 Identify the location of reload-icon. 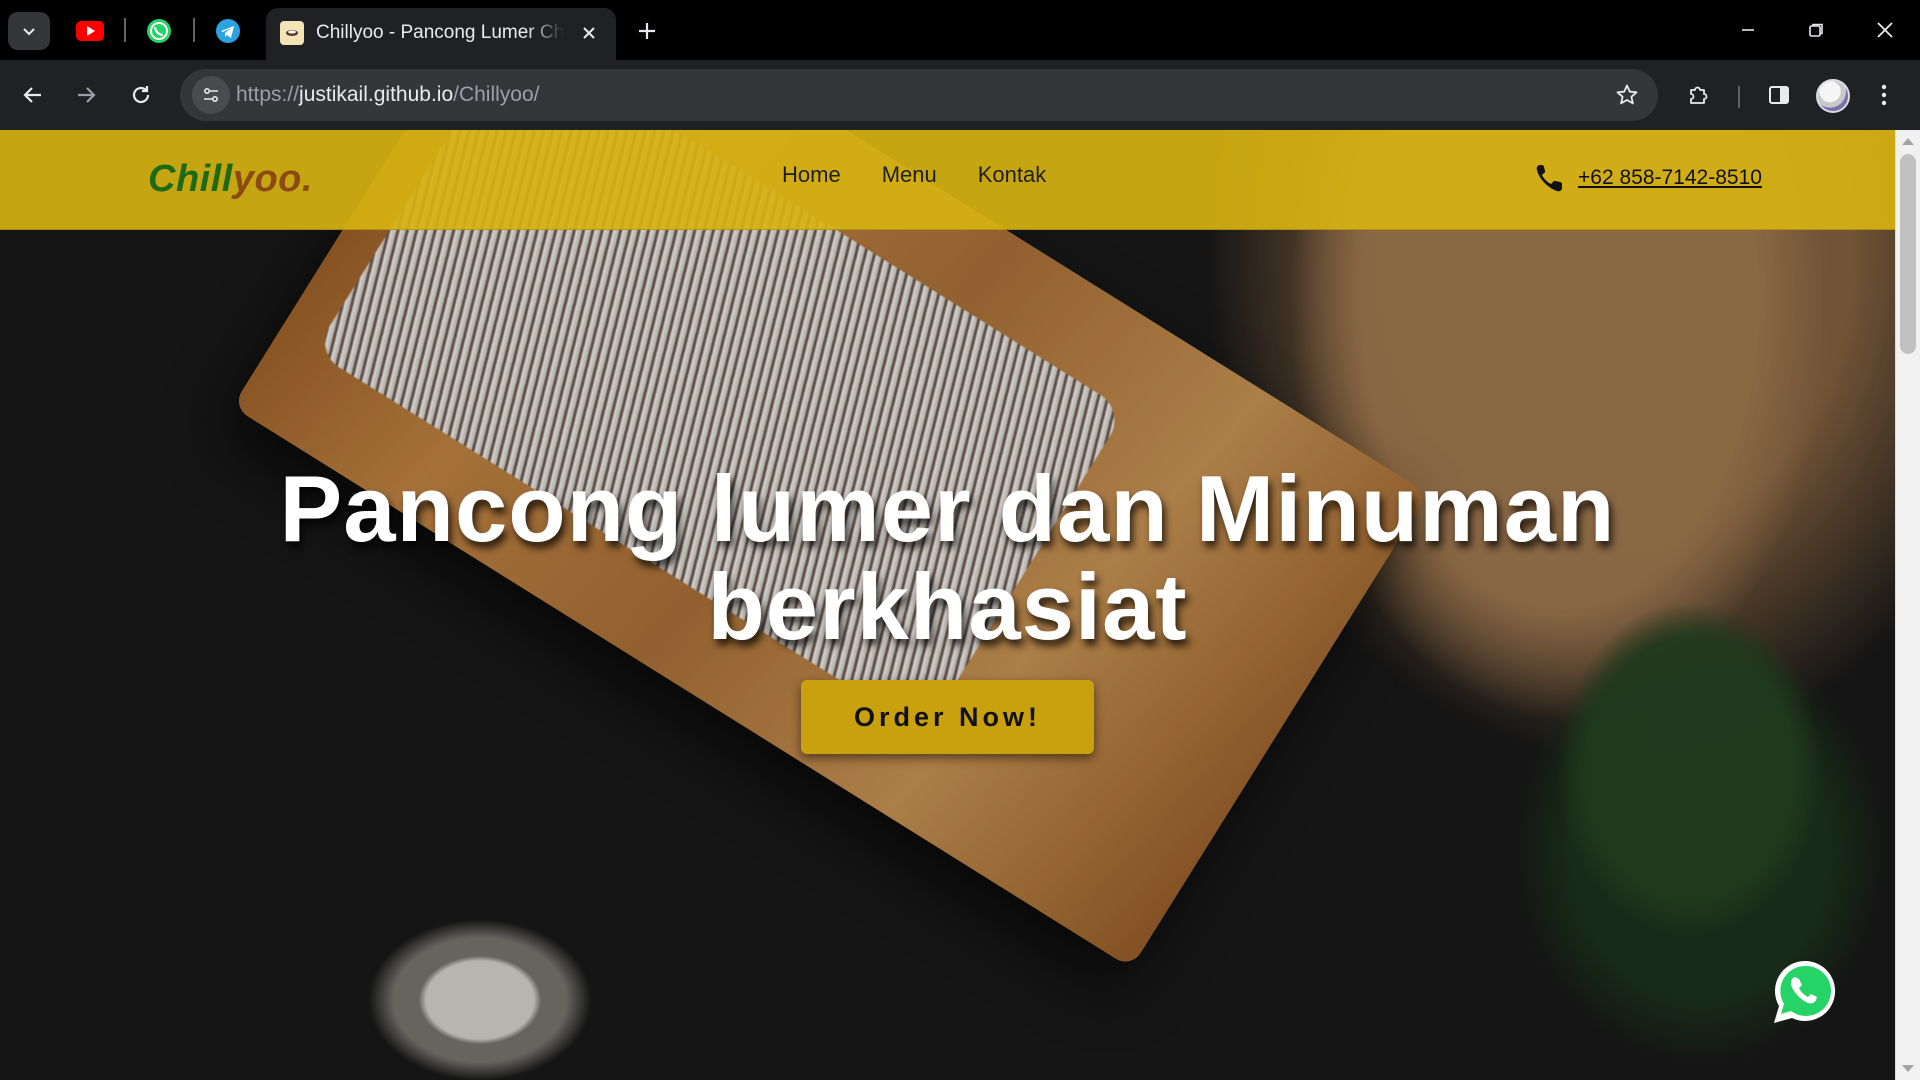
(141, 95).